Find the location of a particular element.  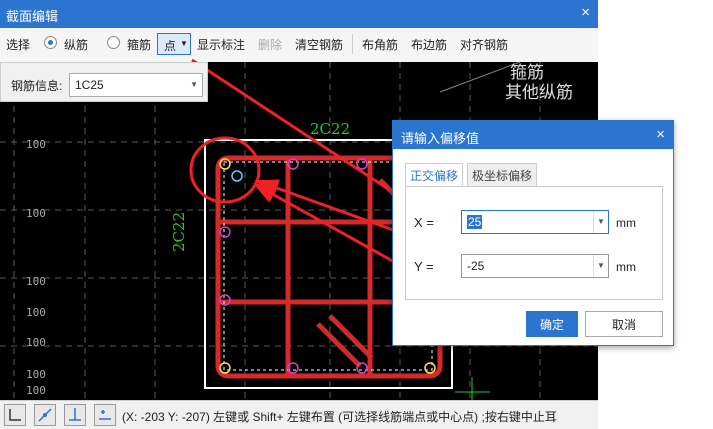

align-rebar-button: 对齐钢筋 is located at coordinates (484, 44).